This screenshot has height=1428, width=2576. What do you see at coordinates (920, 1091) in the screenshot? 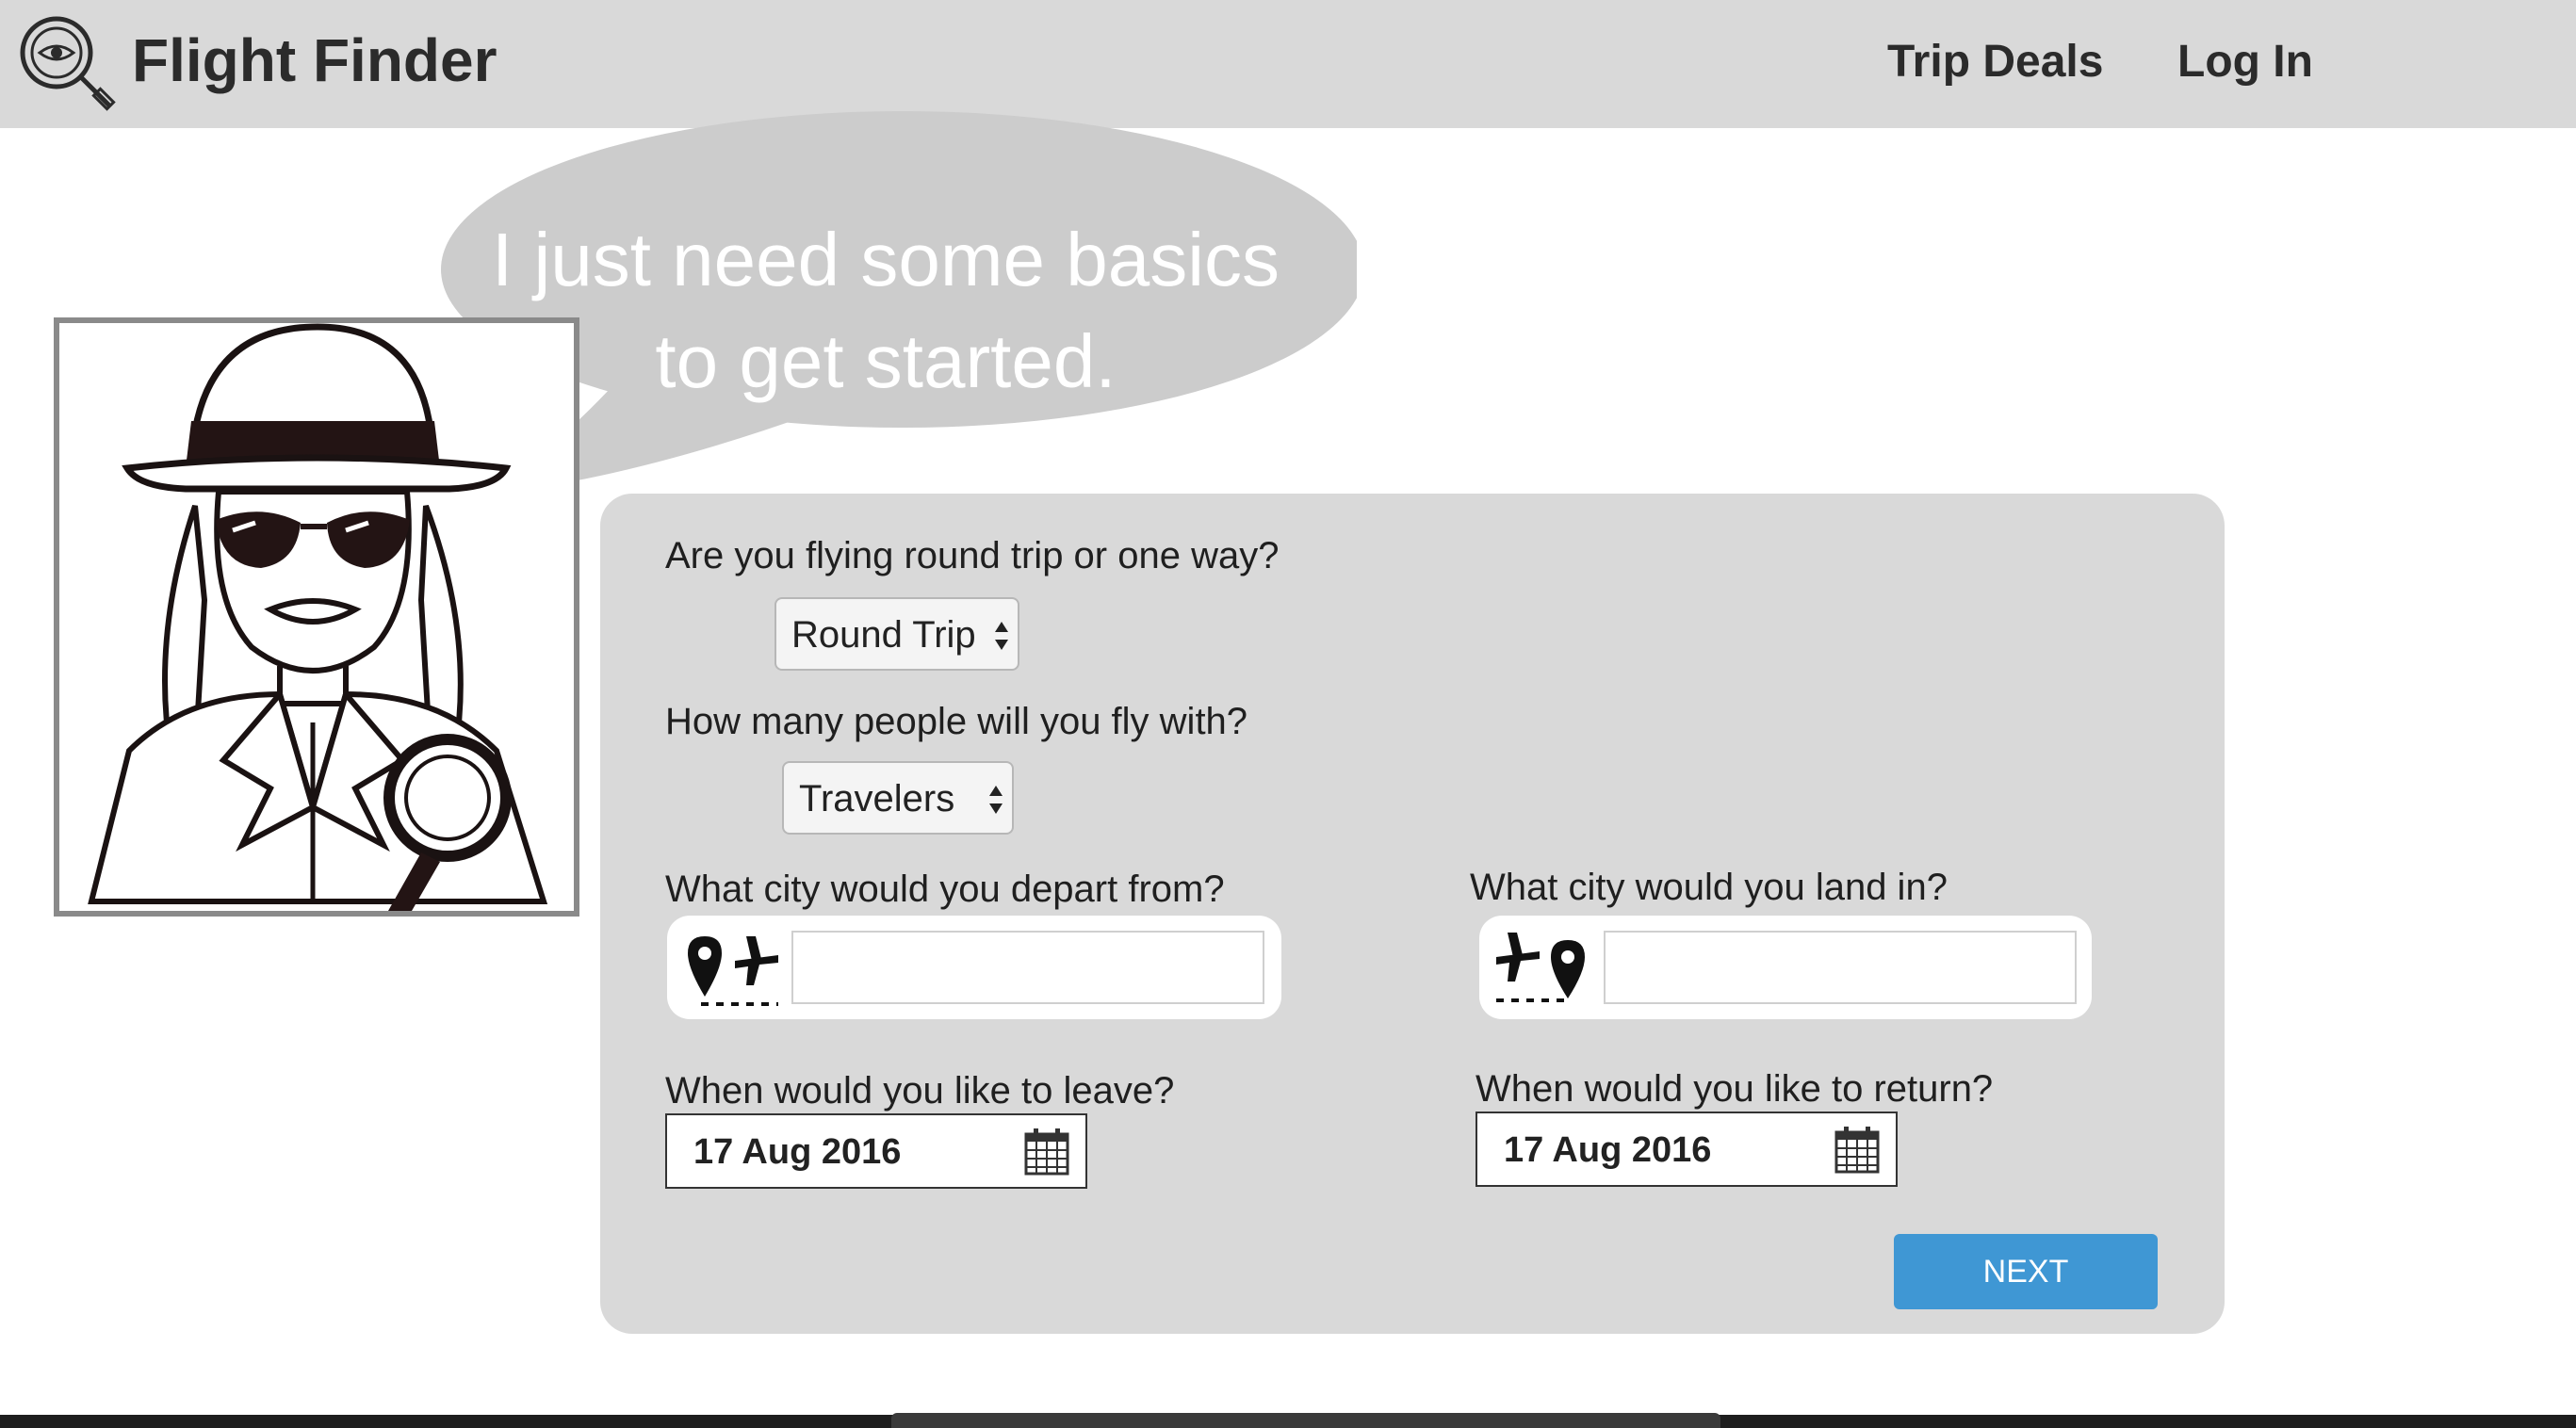
I see `leave-date-question: When would you like to leave?` at bounding box center [920, 1091].